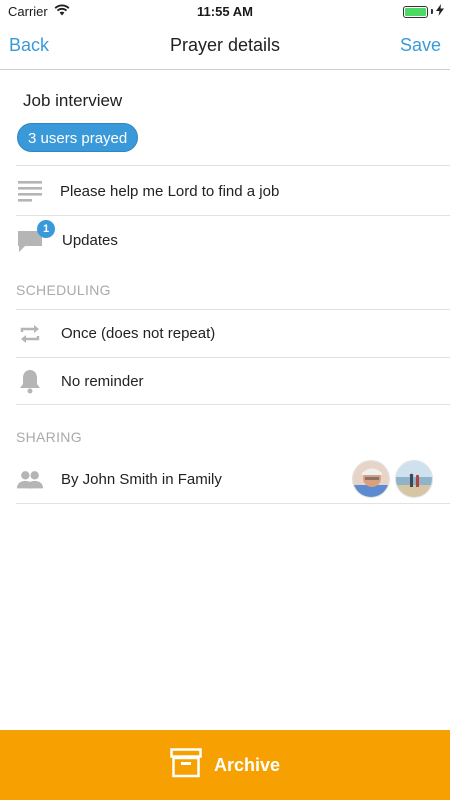 The height and width of the screenshot is (800, 450). Describe the element at coordinates (138, 333) in the screenshot. I see `repeat-value: Once (does not repeat)` at that location.